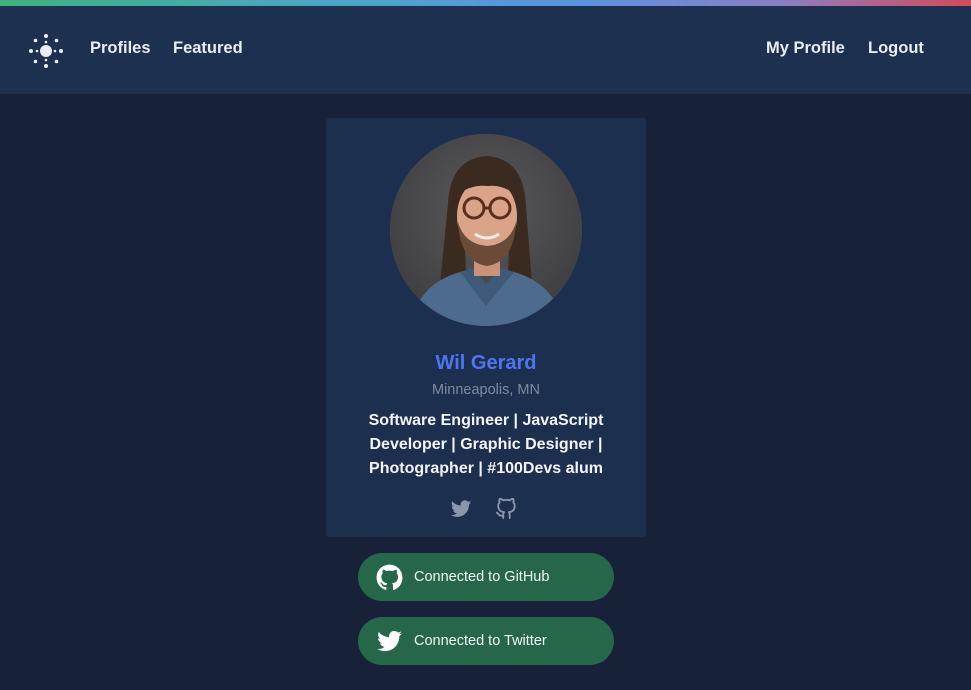 This screenshot has width=971, height=690. I want to click on nav-logout-link: Logout, so click(896, 48).